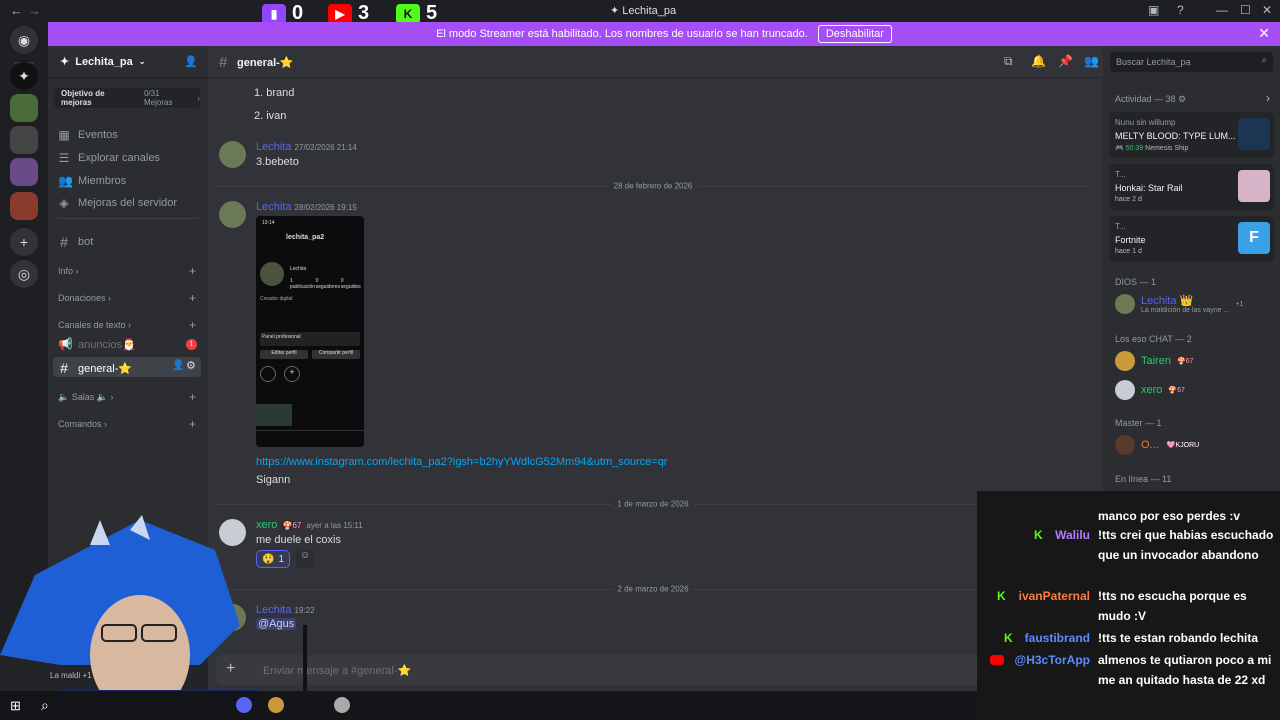 The height and width of the screenshot is (720, 1280). What do you see at coordinates (310, 339) in the screenshot?
I see `embed-panel: Panel profesional` at bounding box center [310, 339].